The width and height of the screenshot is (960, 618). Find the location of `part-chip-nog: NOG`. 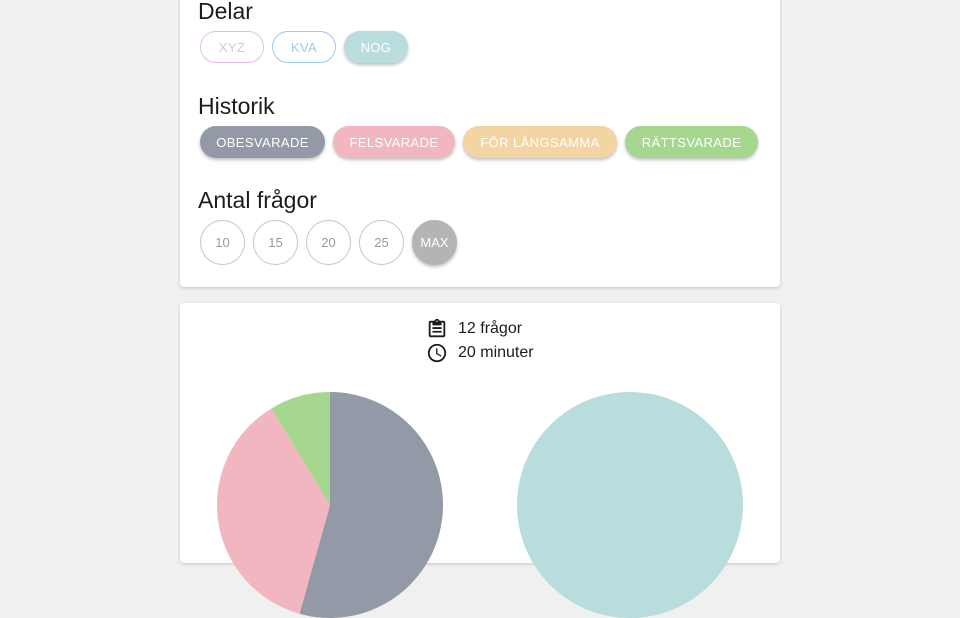

part-chip-nog: NOG is located at coordinates (376, 47).